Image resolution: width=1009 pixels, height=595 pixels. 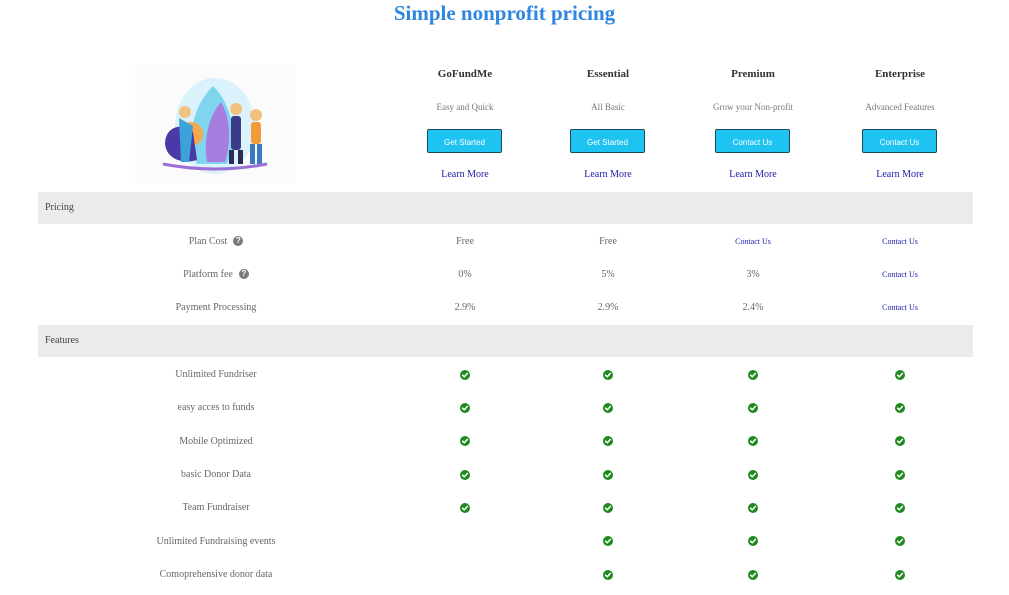 What do you see at coordinates (504, 541) in the screenshot?
I see `feature-row: Unlimited Fundraising events` at bounding box center [504, 541].